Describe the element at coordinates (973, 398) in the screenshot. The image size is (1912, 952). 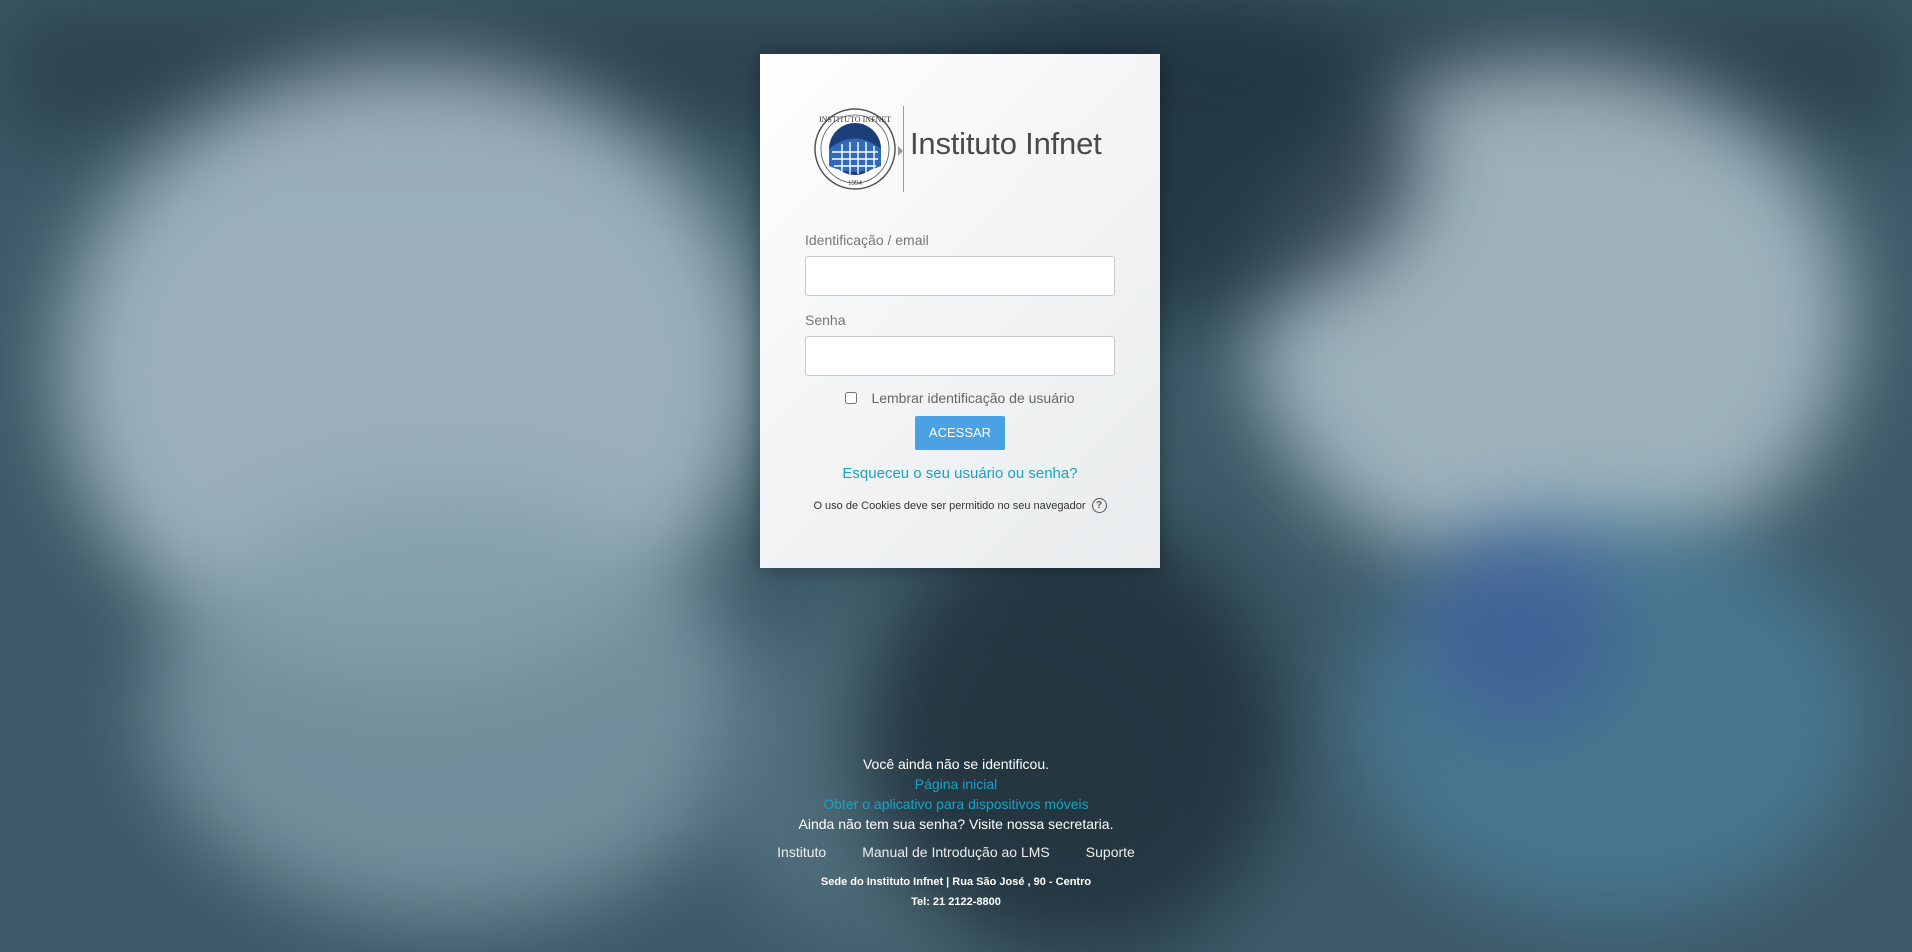
I see `remember-label: Lembrar identificação de usuário` at that location.